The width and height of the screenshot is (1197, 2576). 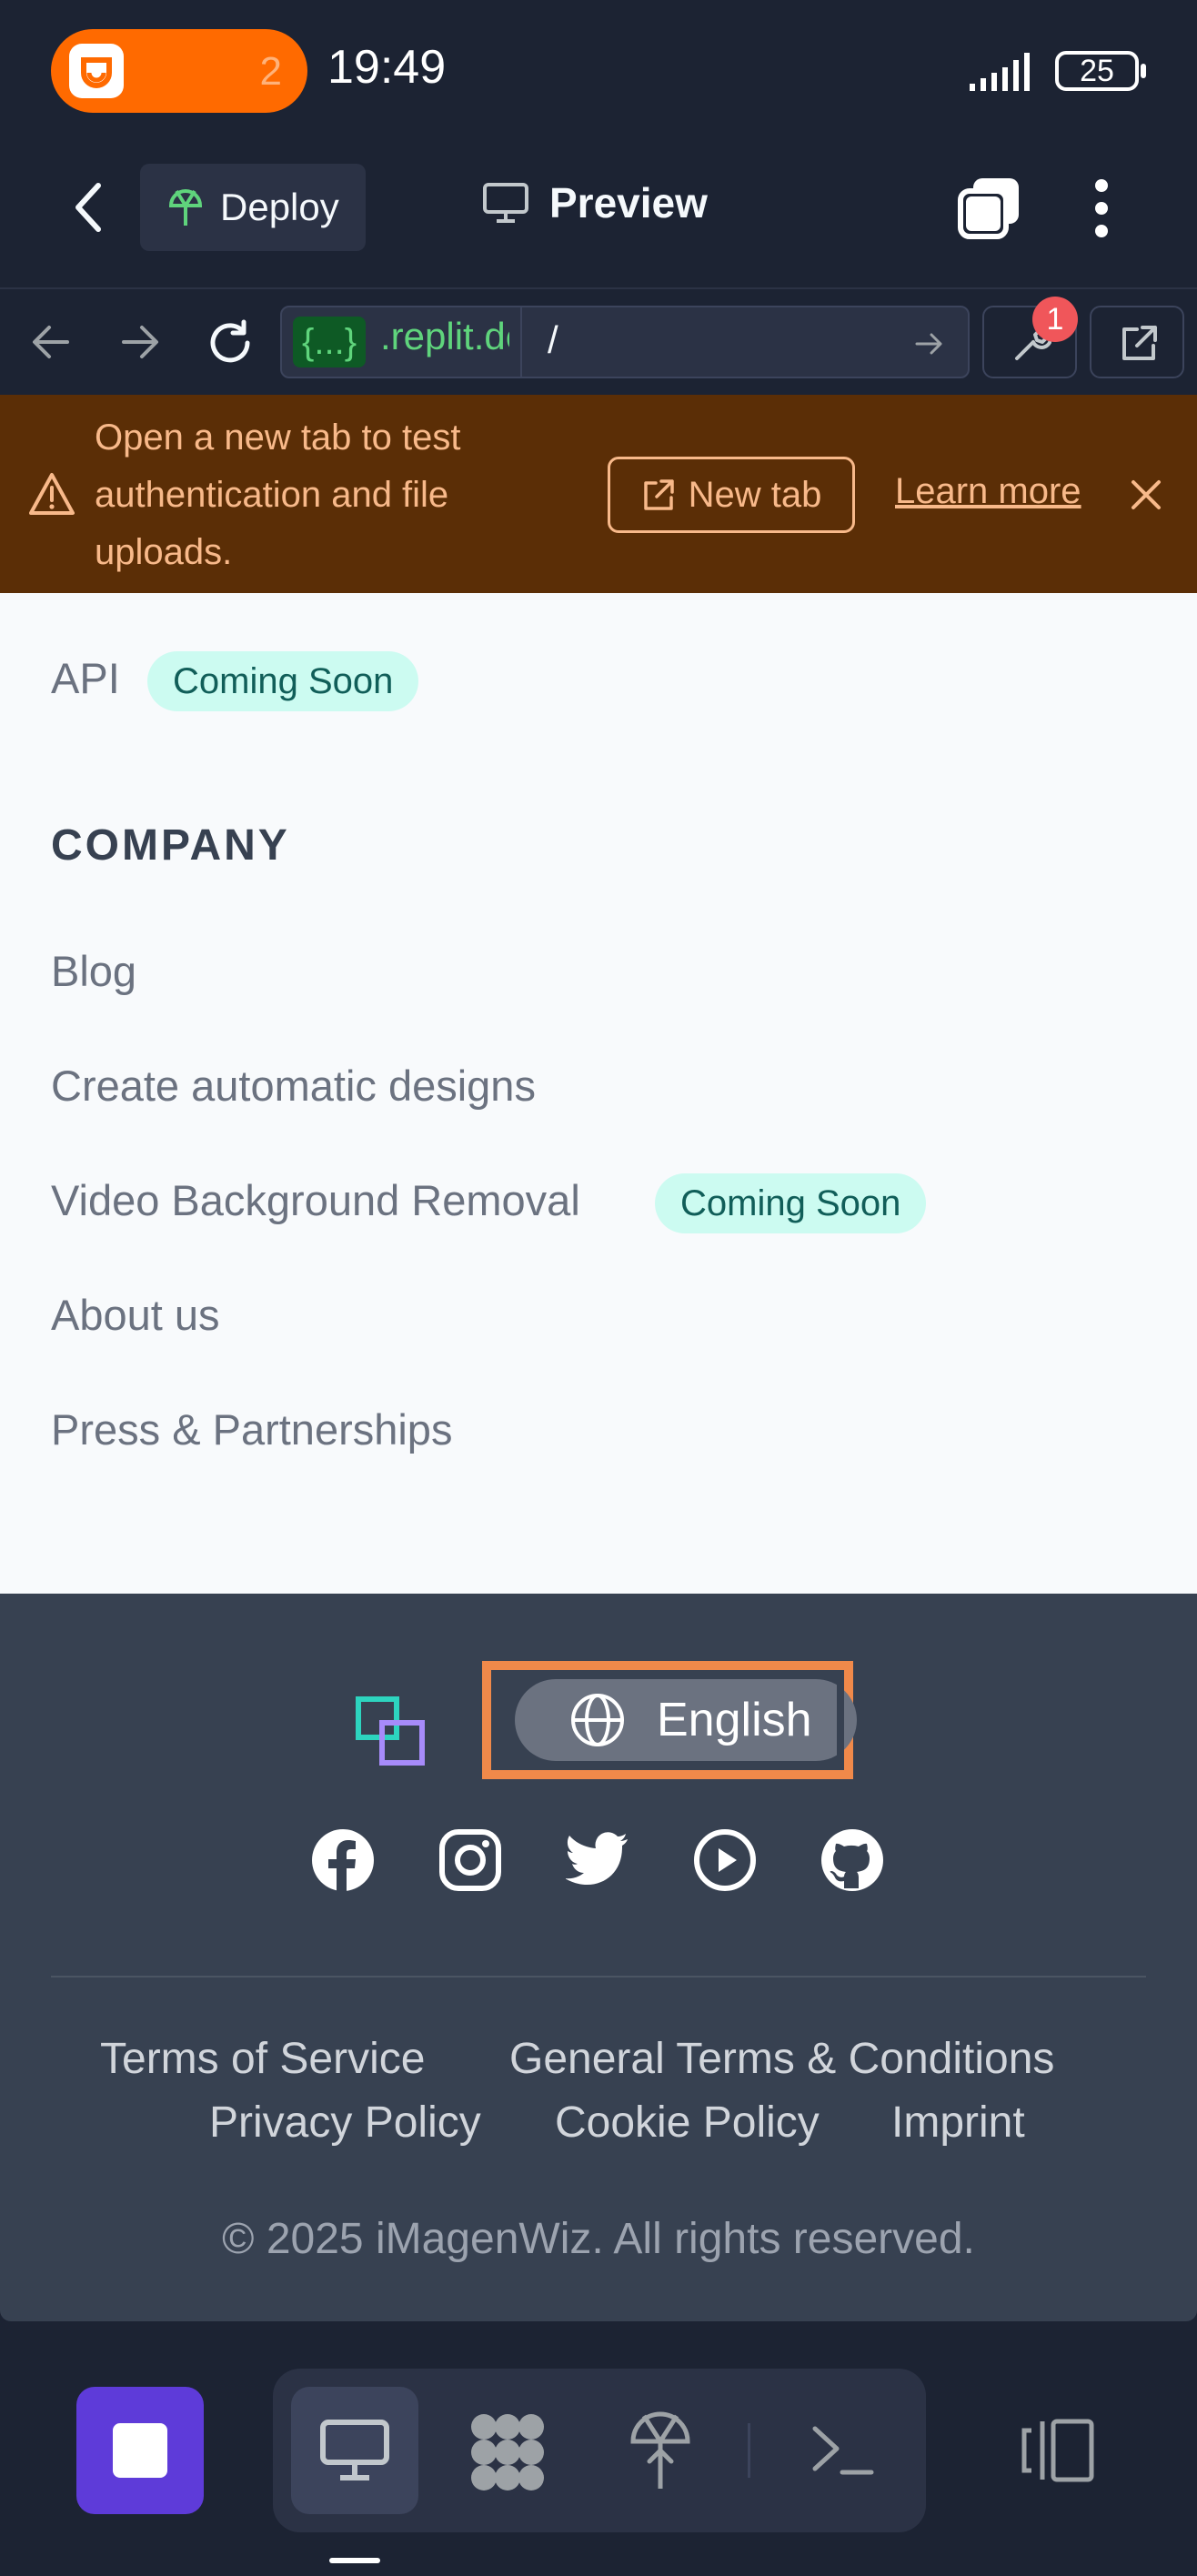 I want to click on nav-back-icon, so click(x=51, y=342).